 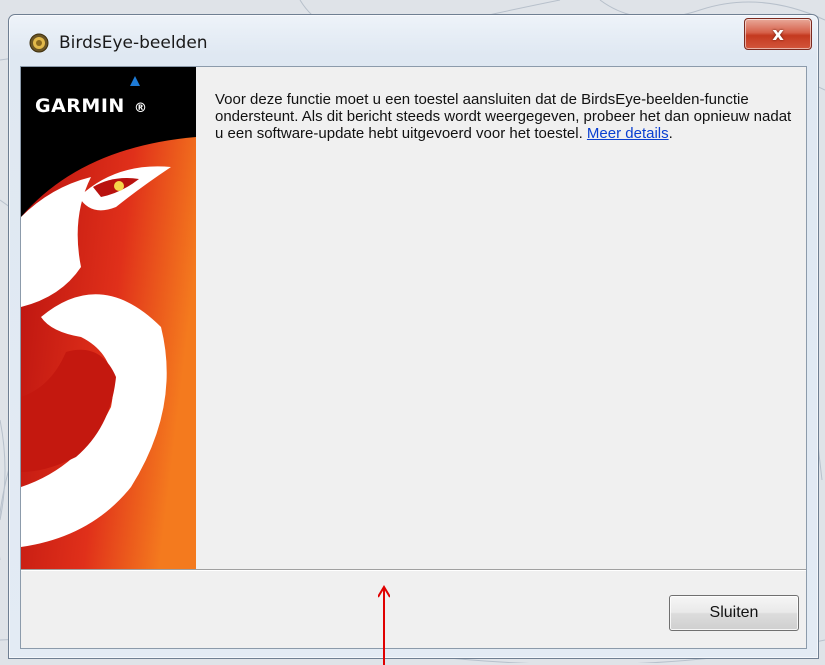 I want to click on garmin-app-icon, so click(x=39, y=43).